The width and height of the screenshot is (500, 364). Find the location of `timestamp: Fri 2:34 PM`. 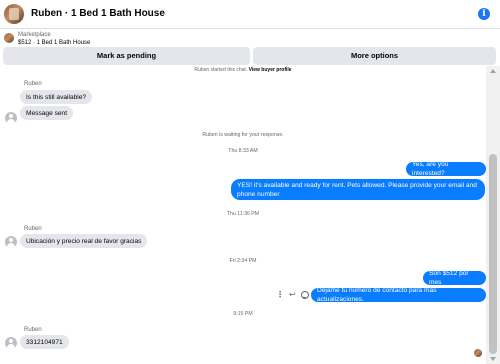

timestamp: Fri 2:34 PM is located at coordinates (243, 261).